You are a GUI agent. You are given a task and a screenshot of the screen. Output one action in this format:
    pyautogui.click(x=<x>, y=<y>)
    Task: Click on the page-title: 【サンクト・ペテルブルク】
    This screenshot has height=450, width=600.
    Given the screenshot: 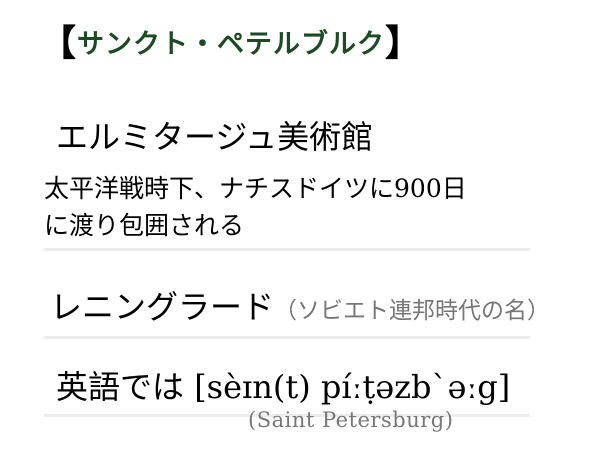 What is the action you would take?
    pyautogui.click(x=231, y=44)
    